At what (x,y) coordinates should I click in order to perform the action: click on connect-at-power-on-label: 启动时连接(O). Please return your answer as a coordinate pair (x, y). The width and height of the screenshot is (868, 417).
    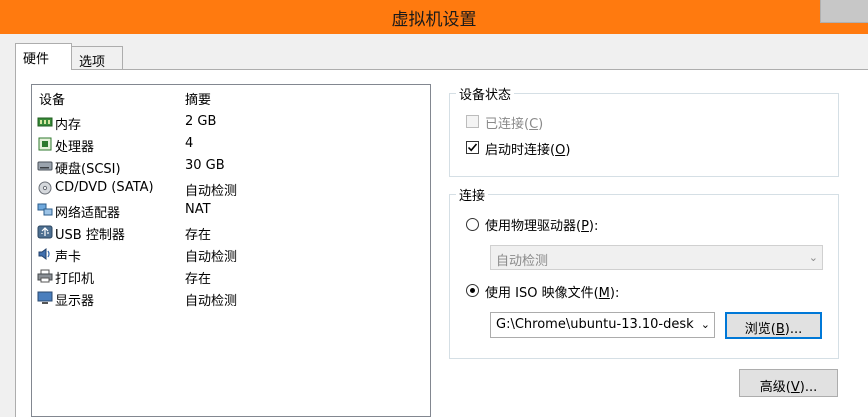
    Looking at the image, I should click on (528, 150).